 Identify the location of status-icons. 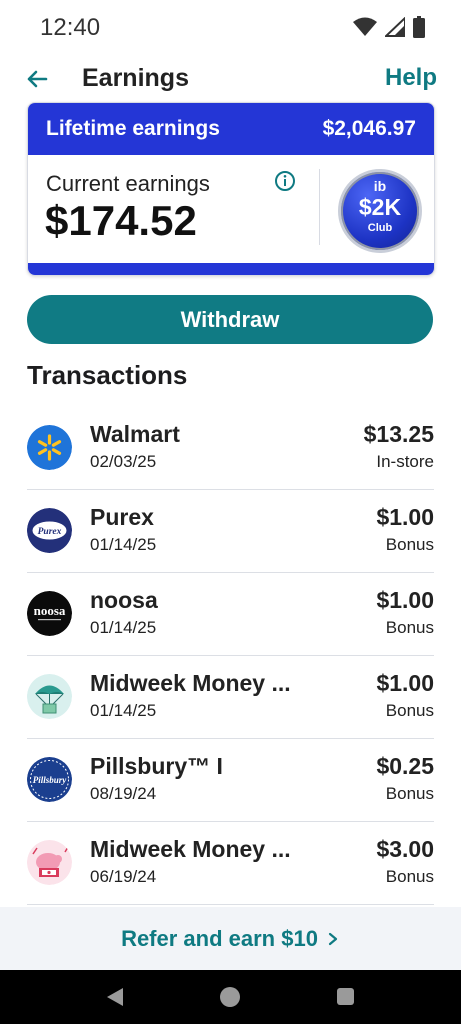
(389, 27).